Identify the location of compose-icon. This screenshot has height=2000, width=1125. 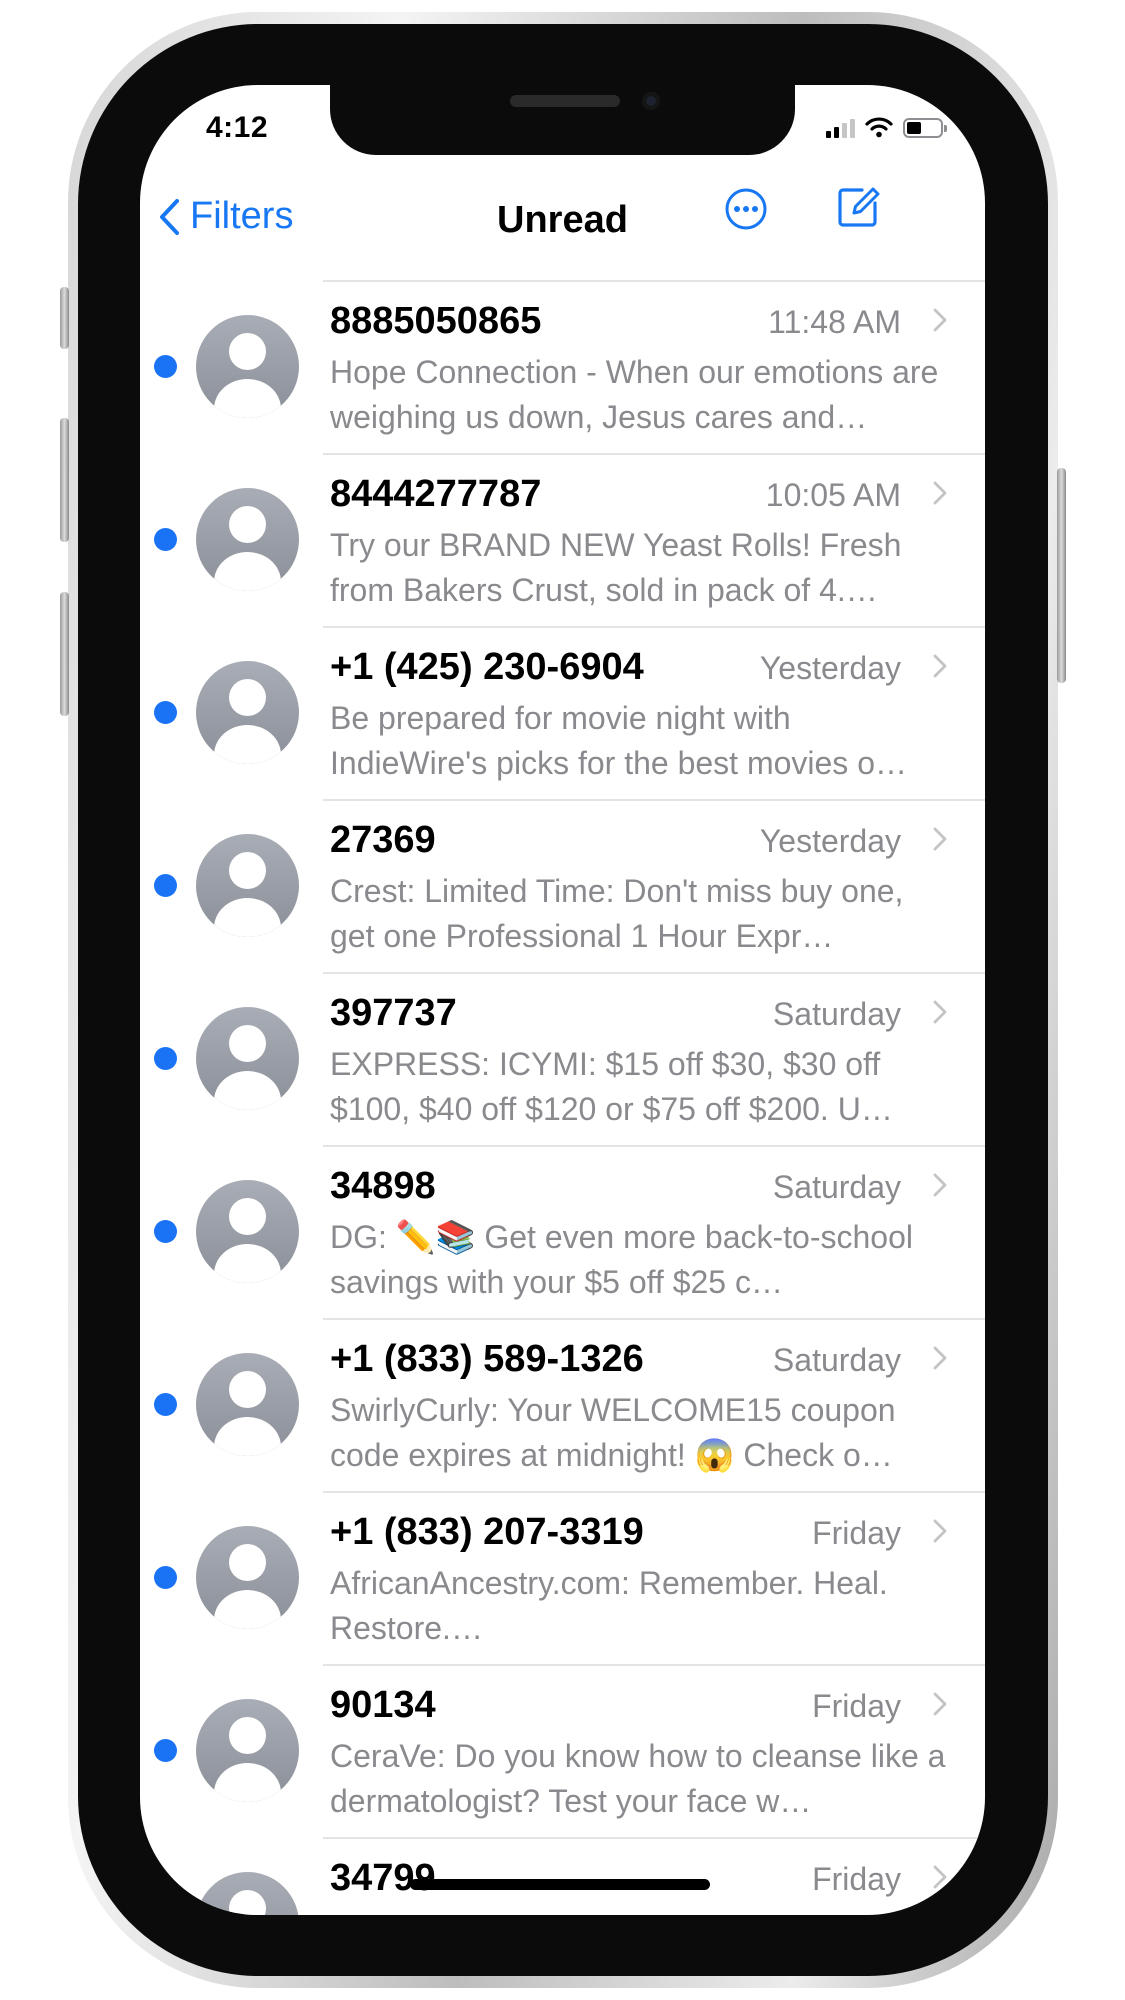
(859, 207).